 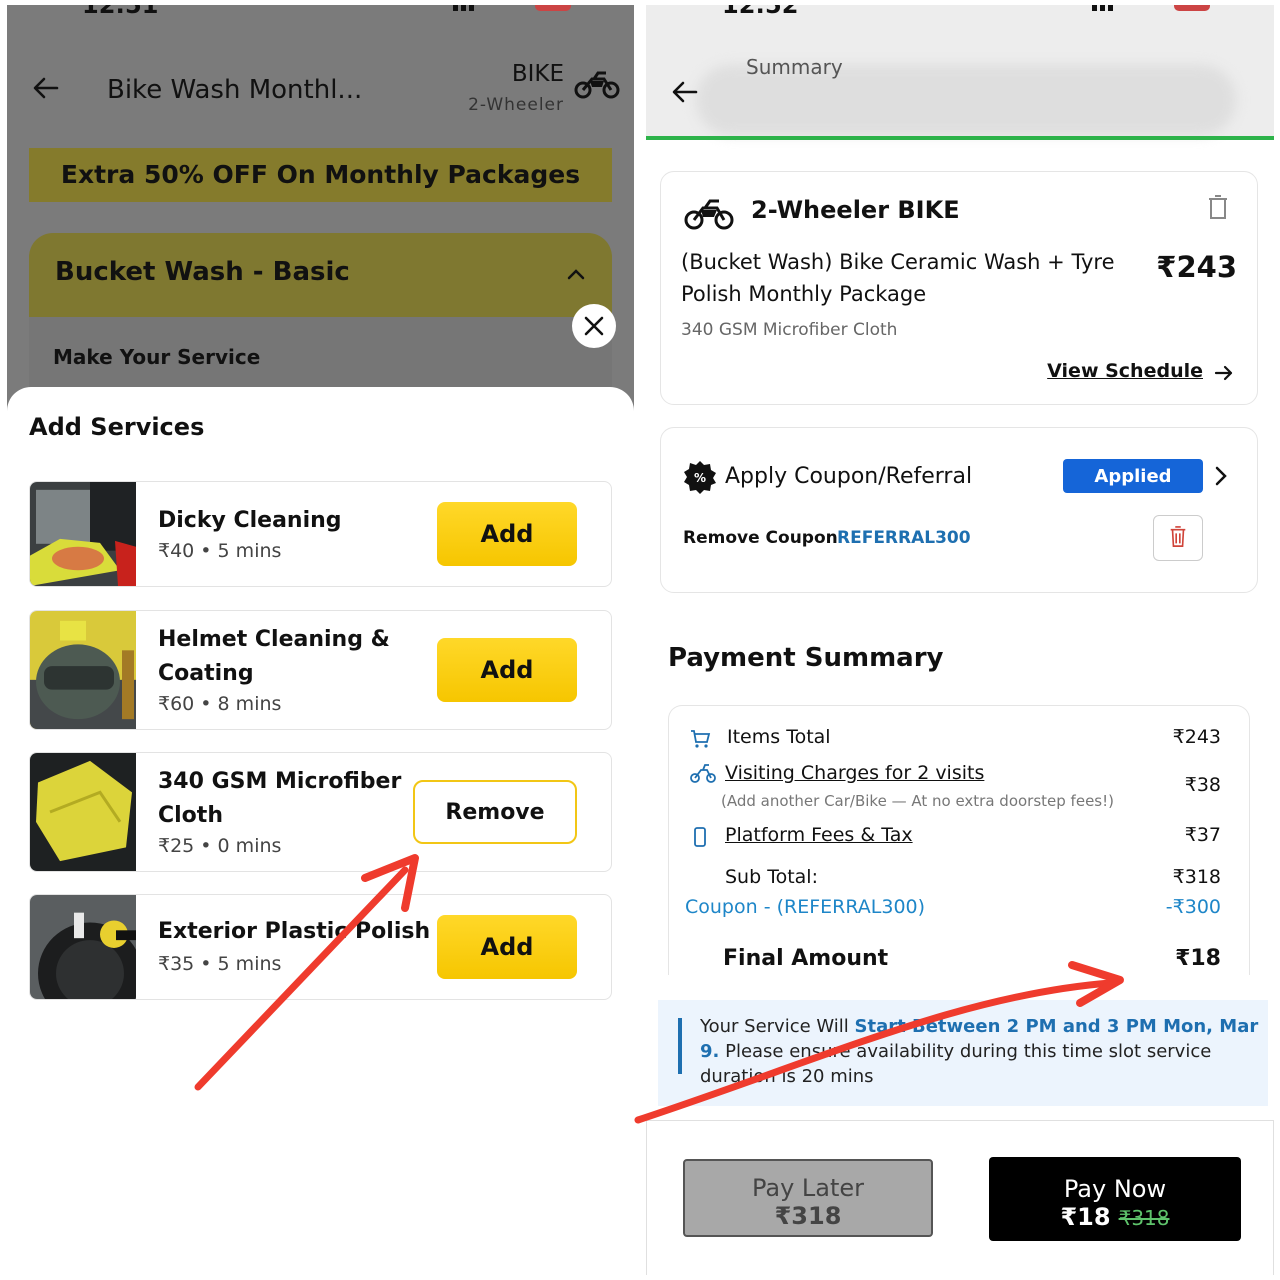 I want to click on chevron-right-icon, so click(x=1221, y=476).